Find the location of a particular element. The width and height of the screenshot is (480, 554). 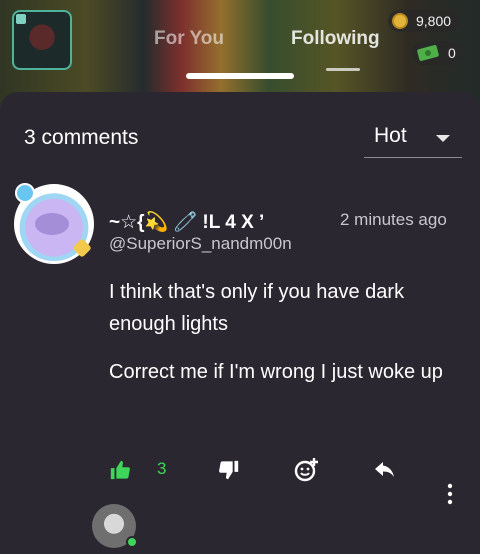

sort-selected-value: Hot is located at coordinates (390, 135).